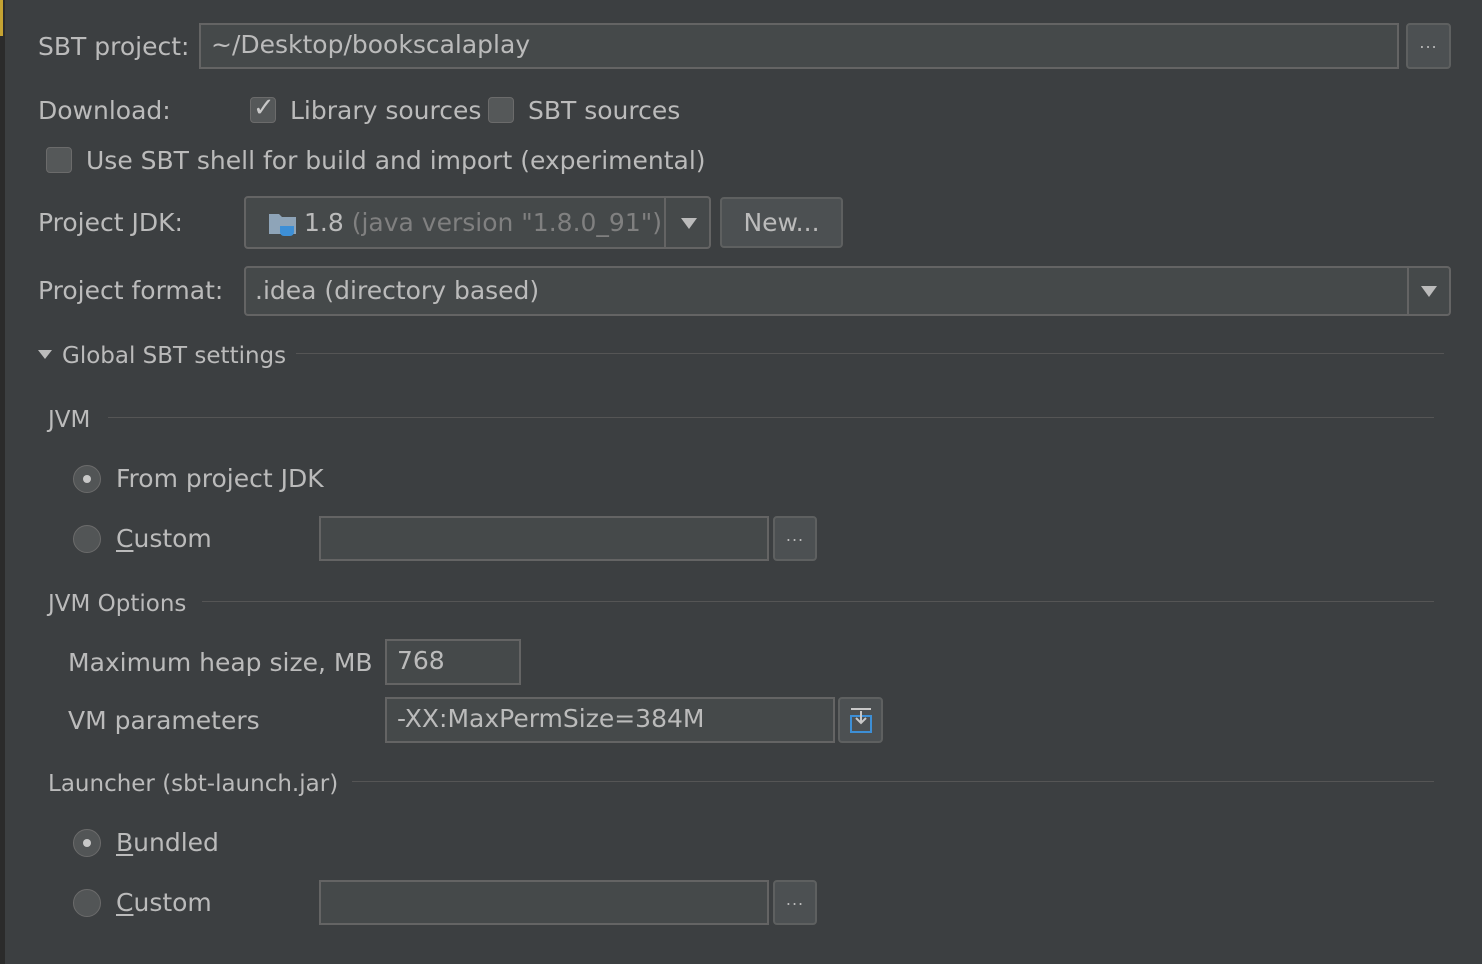  I want to click on from-project-jdk-radio, so click(87, 479).